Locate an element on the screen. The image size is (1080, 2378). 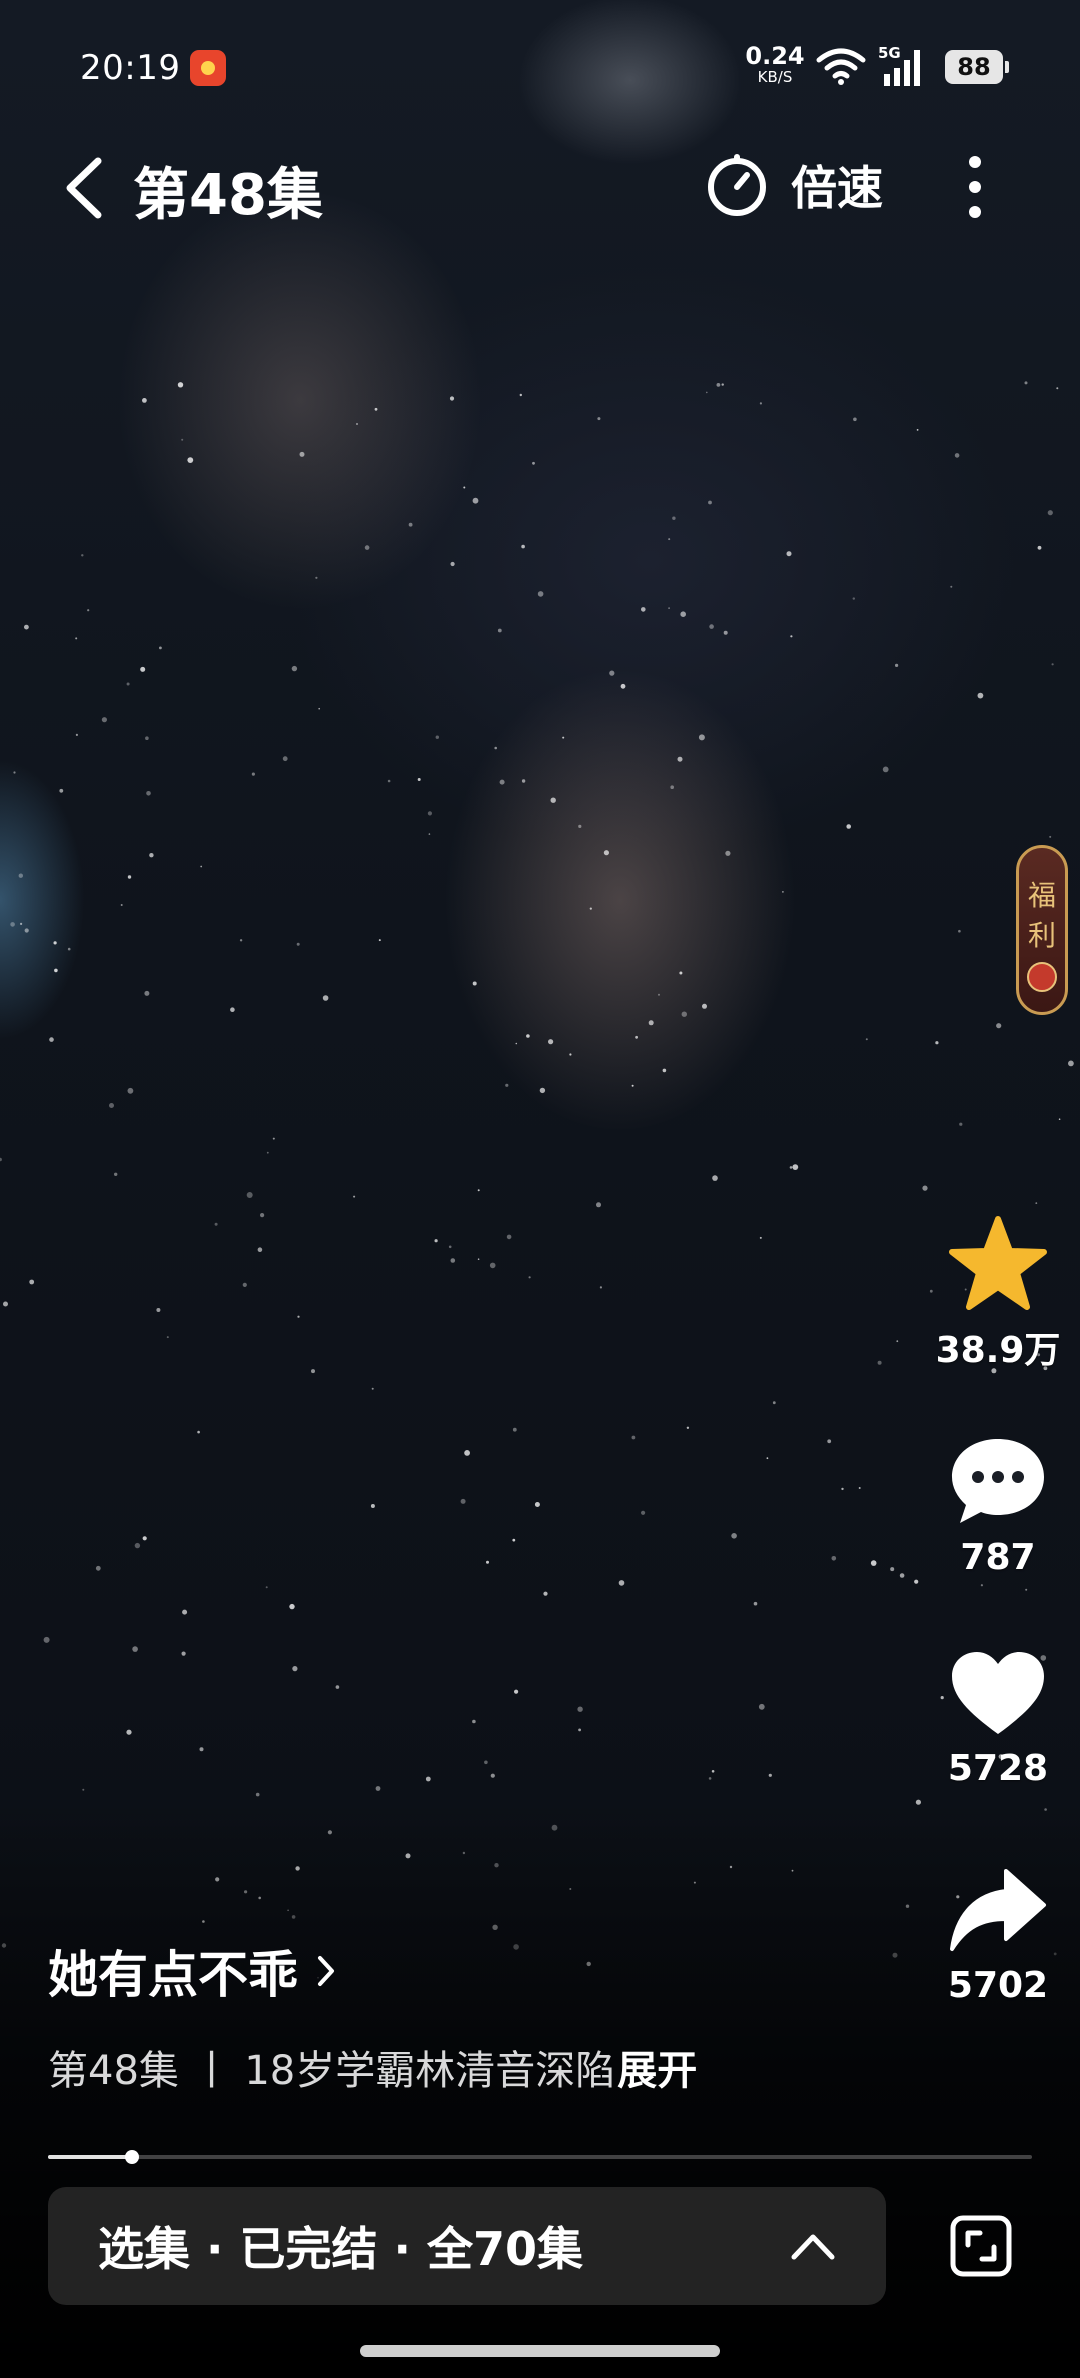
vertical-ellipsis-icon is located at coordinates (975, 187).